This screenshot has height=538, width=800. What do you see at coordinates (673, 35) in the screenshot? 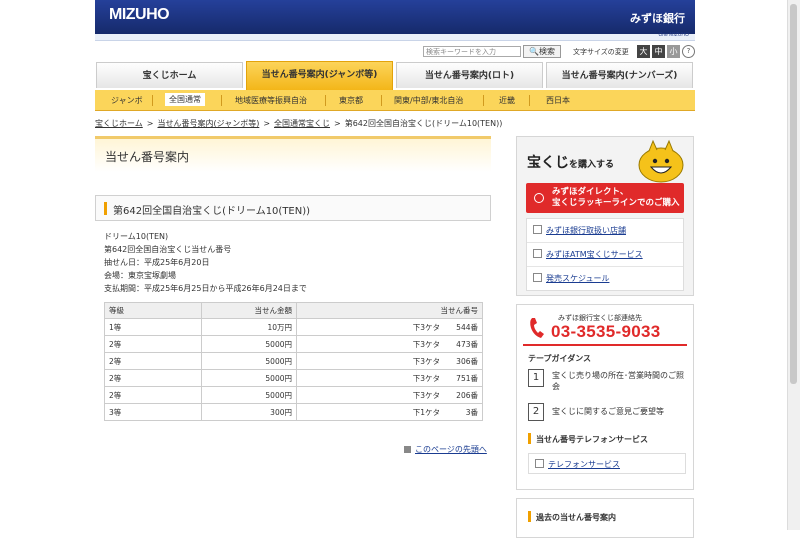
I see `one-mizuho-label: One MIZUHO` at bounding box center [673, 35].